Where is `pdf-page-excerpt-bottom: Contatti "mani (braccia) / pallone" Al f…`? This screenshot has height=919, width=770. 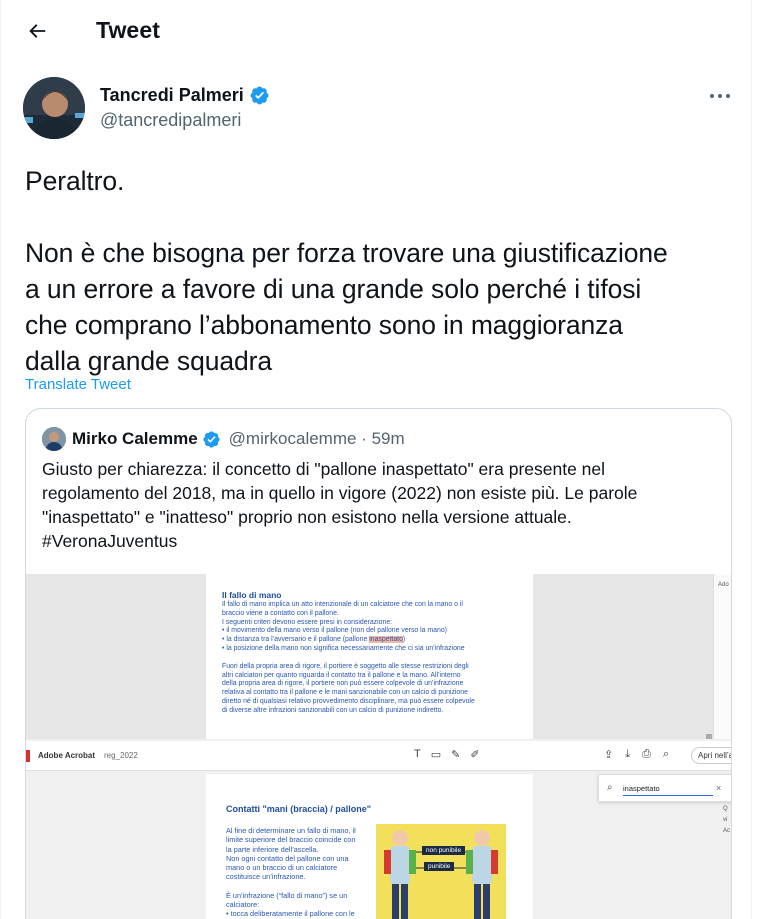 pdf-page-excerpt-bottom: Contatti "mani (braccia) / pallone" Al f… is located at coordinates (369, 846).